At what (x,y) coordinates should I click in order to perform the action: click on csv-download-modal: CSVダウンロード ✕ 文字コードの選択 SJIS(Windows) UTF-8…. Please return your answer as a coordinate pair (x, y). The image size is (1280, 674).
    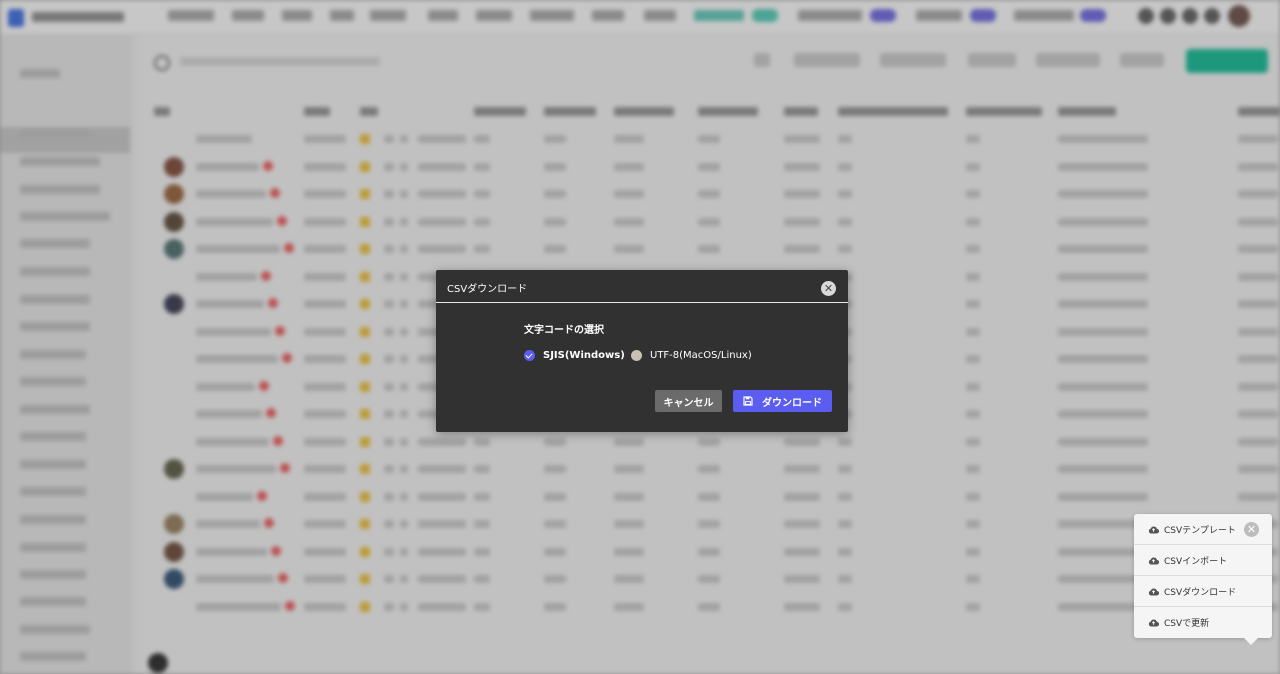
    Looking at the image, I should click on (642, 351).